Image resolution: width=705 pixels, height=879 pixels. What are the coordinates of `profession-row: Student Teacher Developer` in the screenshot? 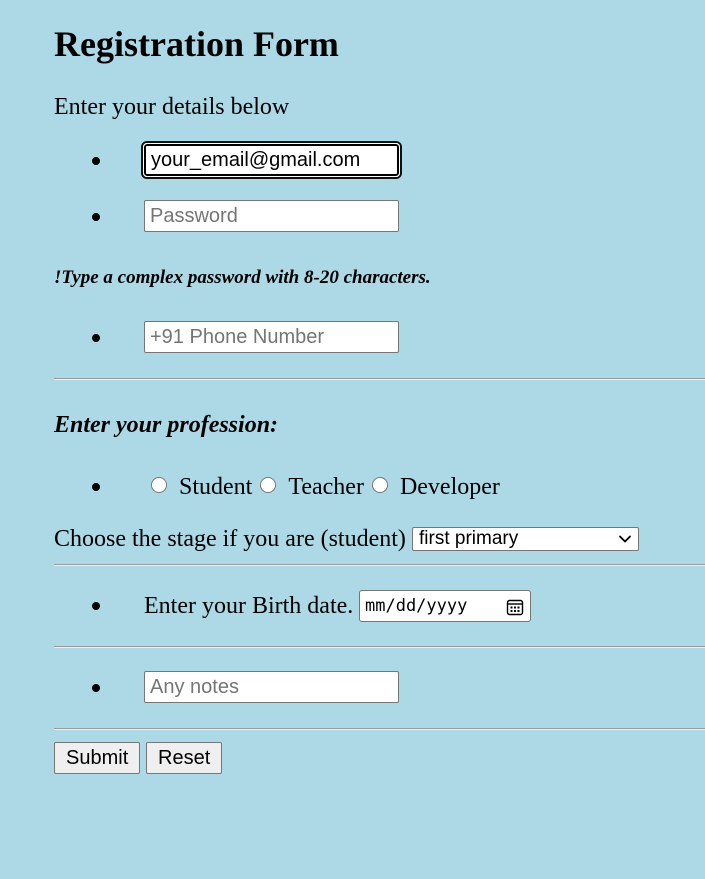 It's located at (379, 487).